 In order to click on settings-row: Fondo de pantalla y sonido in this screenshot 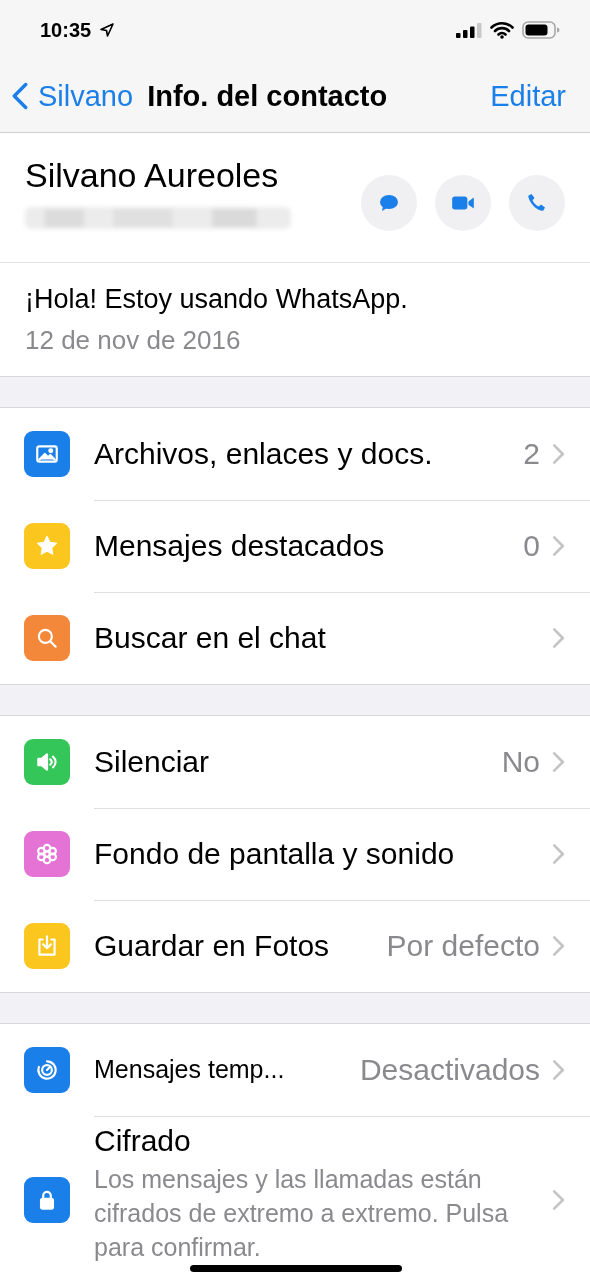, I will do `click(295, 854)`.